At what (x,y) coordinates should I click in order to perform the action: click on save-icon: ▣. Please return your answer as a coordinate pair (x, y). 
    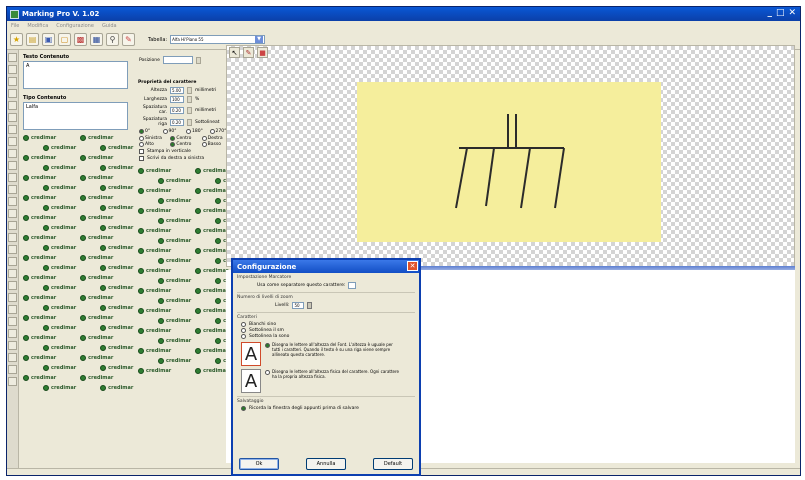
    Looking at the image, I should click on (48, 39).